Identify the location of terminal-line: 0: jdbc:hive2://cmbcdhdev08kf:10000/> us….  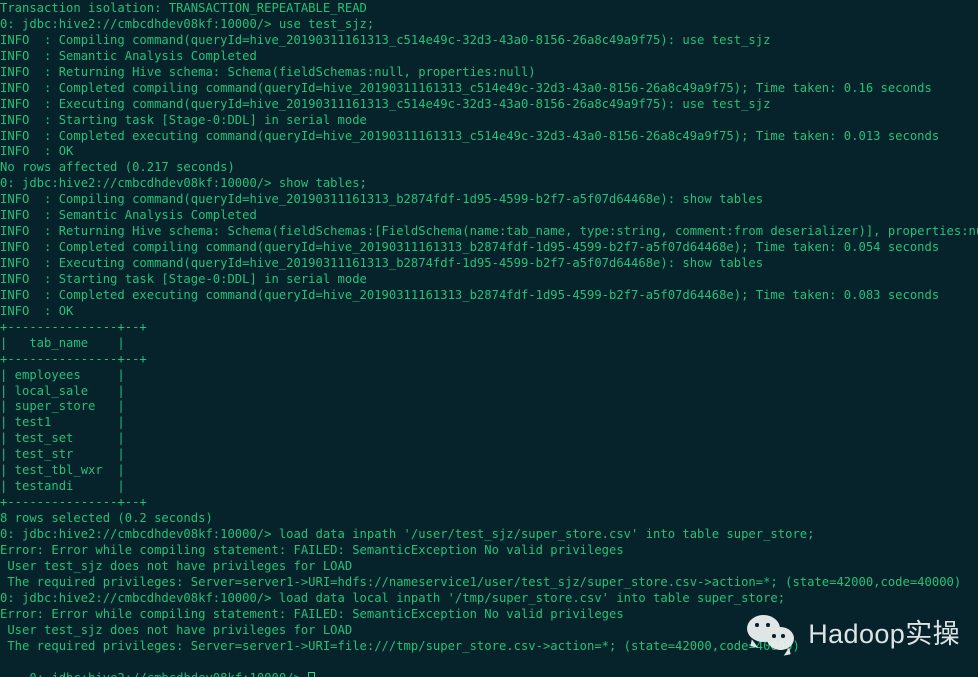
(187, 23).